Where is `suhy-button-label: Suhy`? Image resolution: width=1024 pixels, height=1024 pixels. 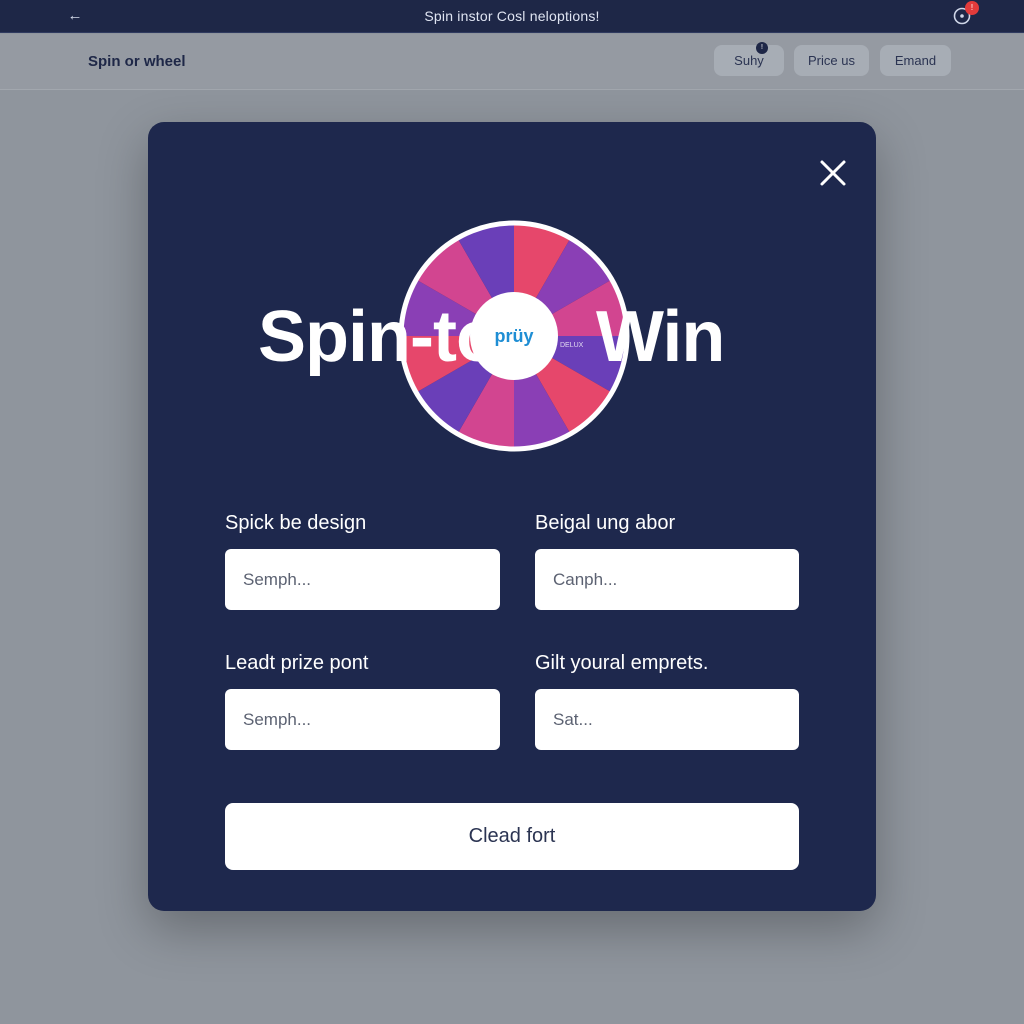 suhy-button-label: Suhy is located at coordinates (749, 60).